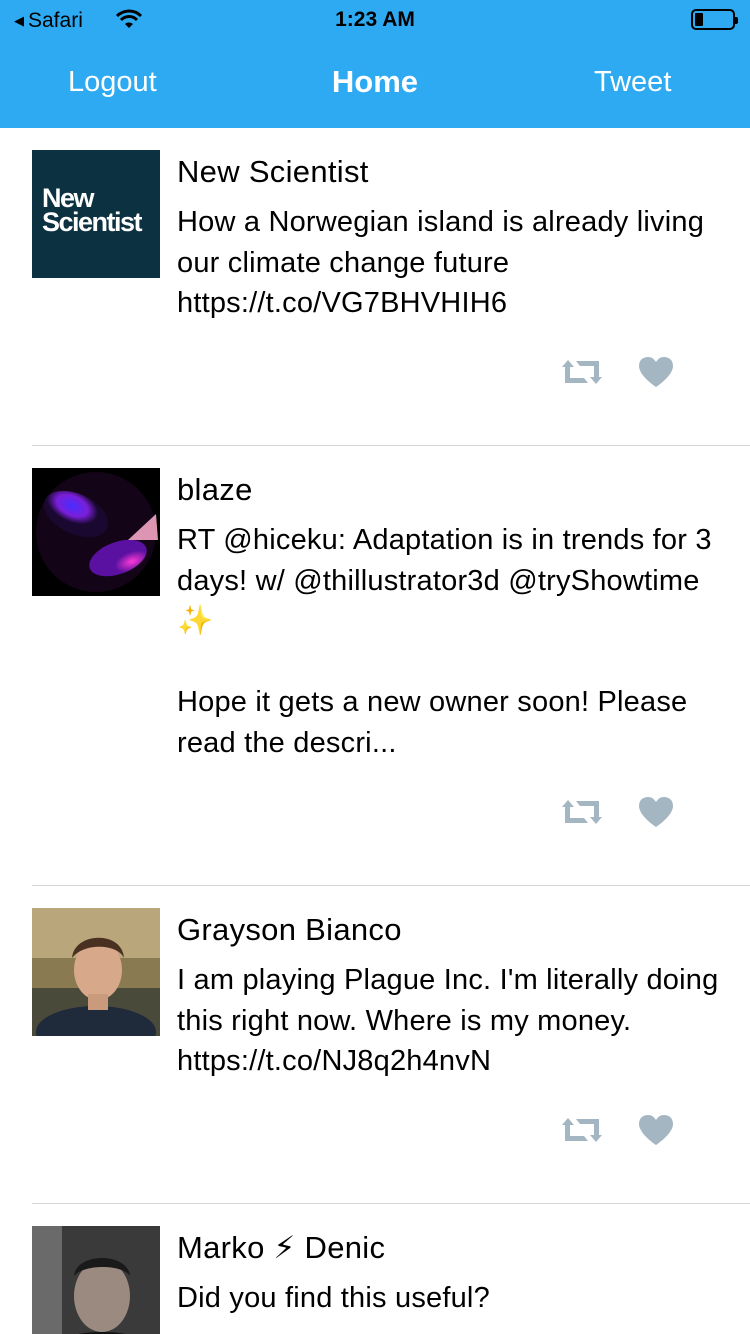 This screenshot has height=1334, width=750. Describe the element at coordinates (112, 82) in the screenshot. I see `logout-button: Logout` at that location.